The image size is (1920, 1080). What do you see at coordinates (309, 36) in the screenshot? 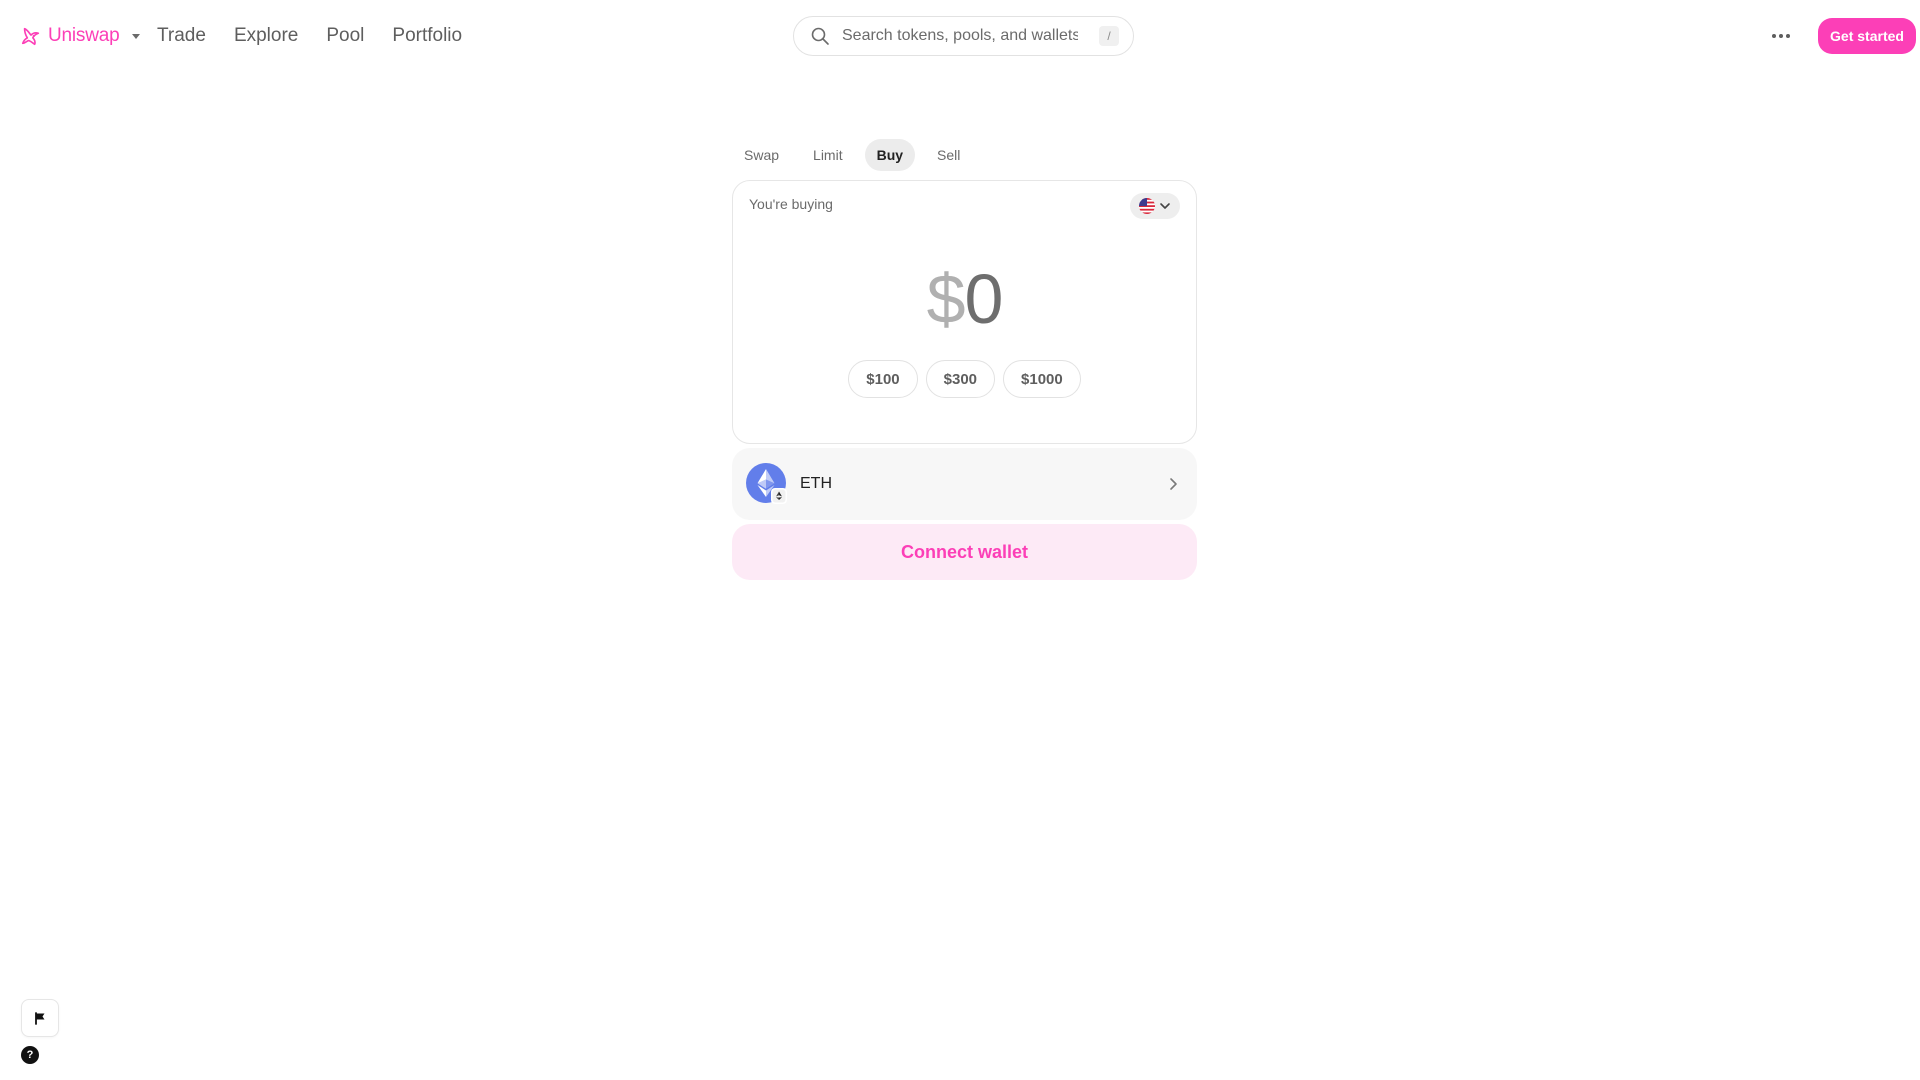
I see `nav-links: Trade Explore Pool Portfolio` at bounding box center [309, 36].